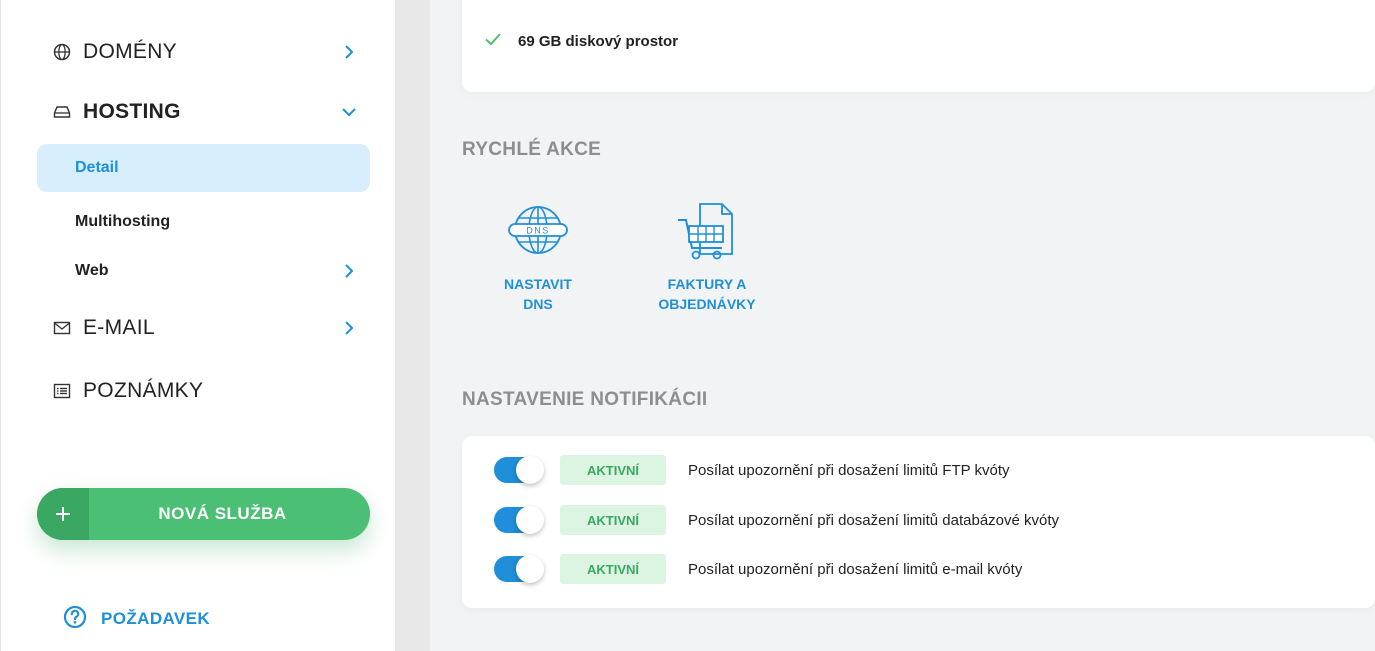 Image resolution: width=1375 pixels, height=651 pixels. I want to click on svg-text: DNS, so click(538, 231).